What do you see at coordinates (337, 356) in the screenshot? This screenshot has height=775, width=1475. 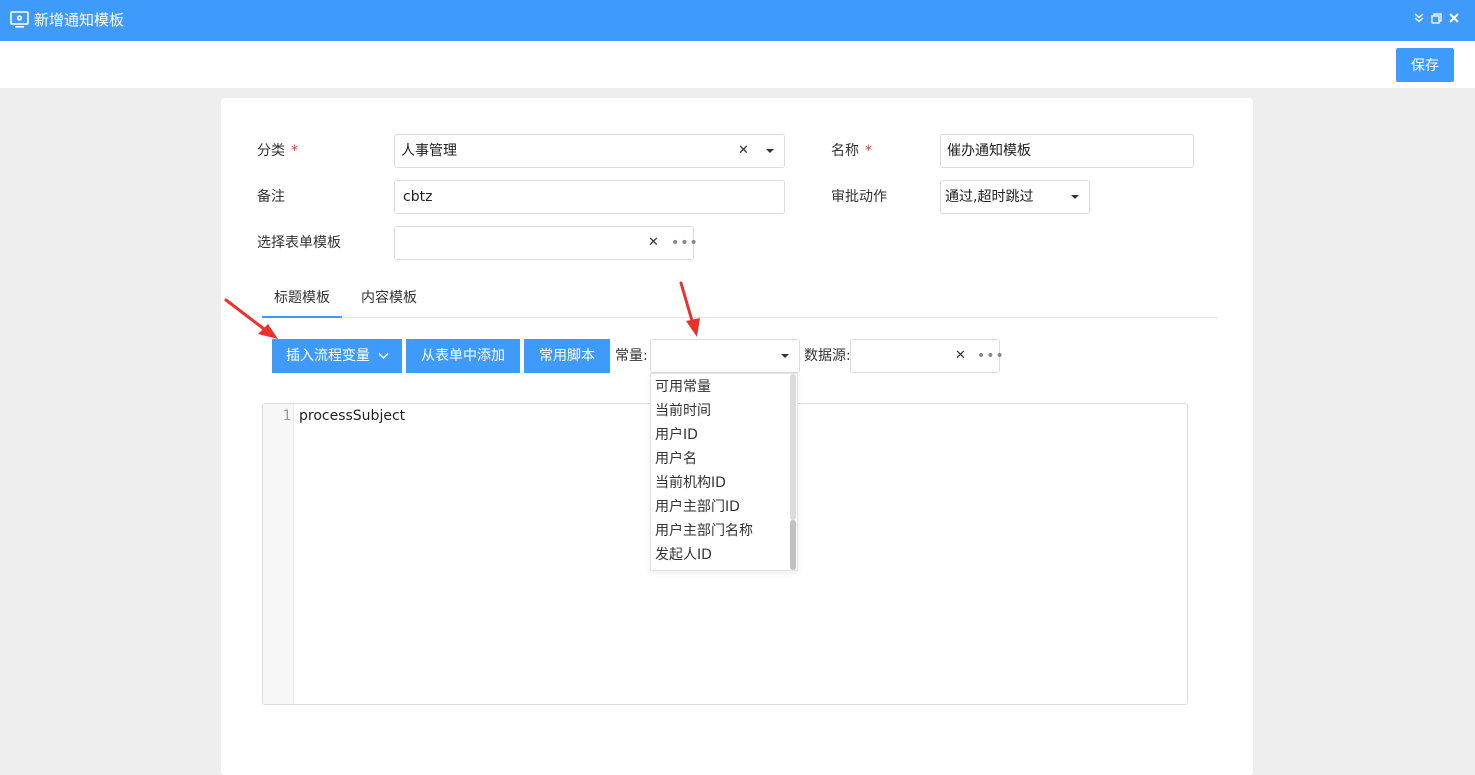 I see `insert-variable-button: 插入流程变量` at bounding box center [337, 356].